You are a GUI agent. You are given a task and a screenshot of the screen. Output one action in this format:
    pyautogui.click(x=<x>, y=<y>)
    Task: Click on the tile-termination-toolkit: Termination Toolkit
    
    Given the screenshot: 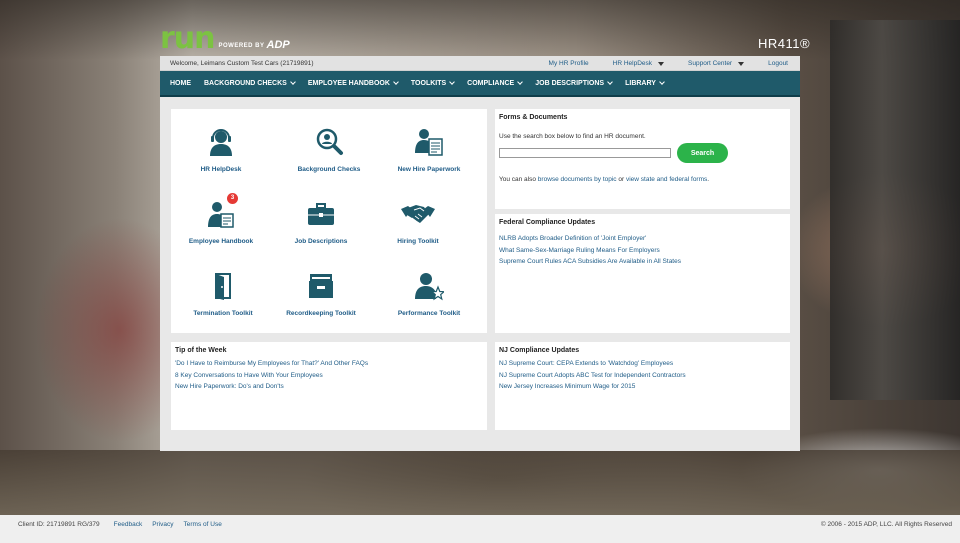 What is the action you would take?
    pyautogui.click(x=223, y=294)
    